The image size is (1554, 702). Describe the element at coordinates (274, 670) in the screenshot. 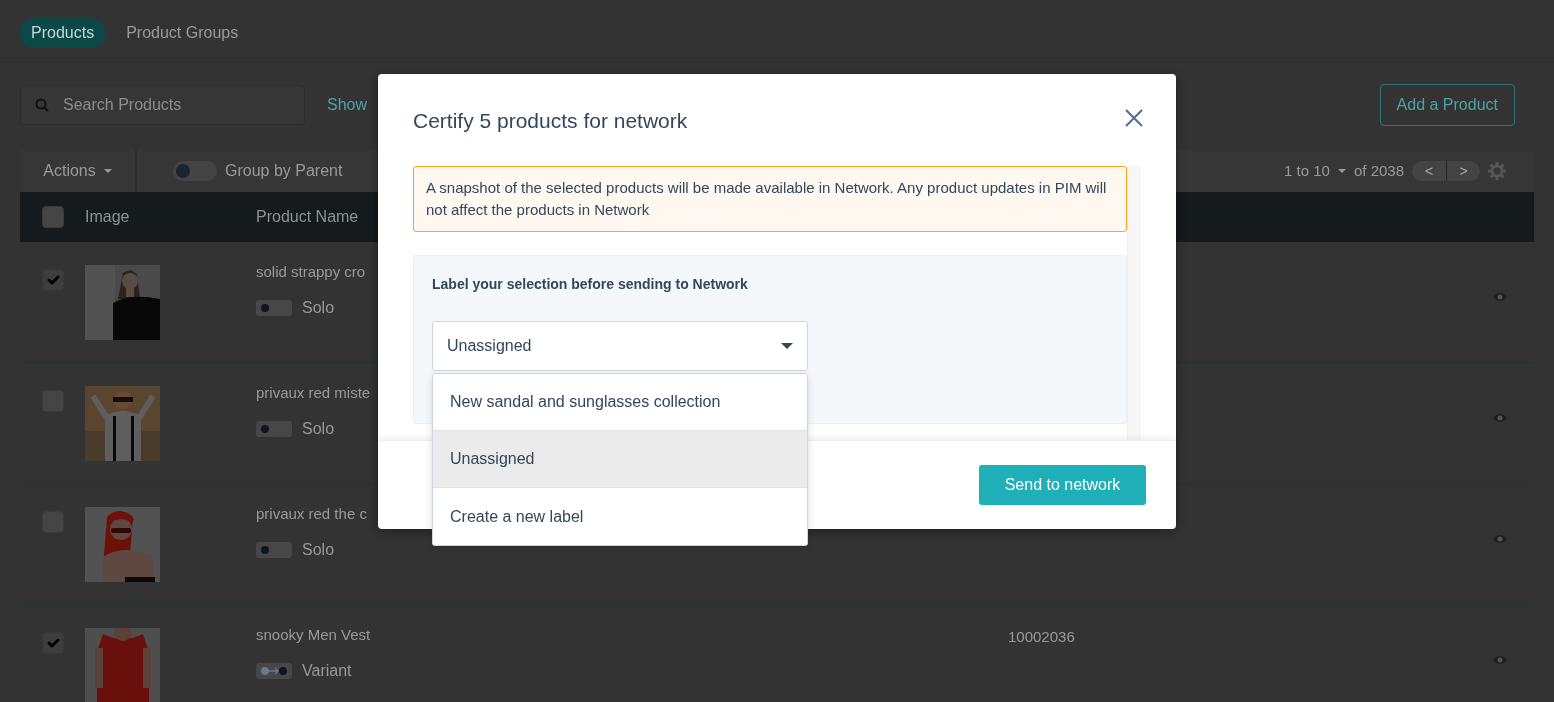

I see `variant-icon` at that location.